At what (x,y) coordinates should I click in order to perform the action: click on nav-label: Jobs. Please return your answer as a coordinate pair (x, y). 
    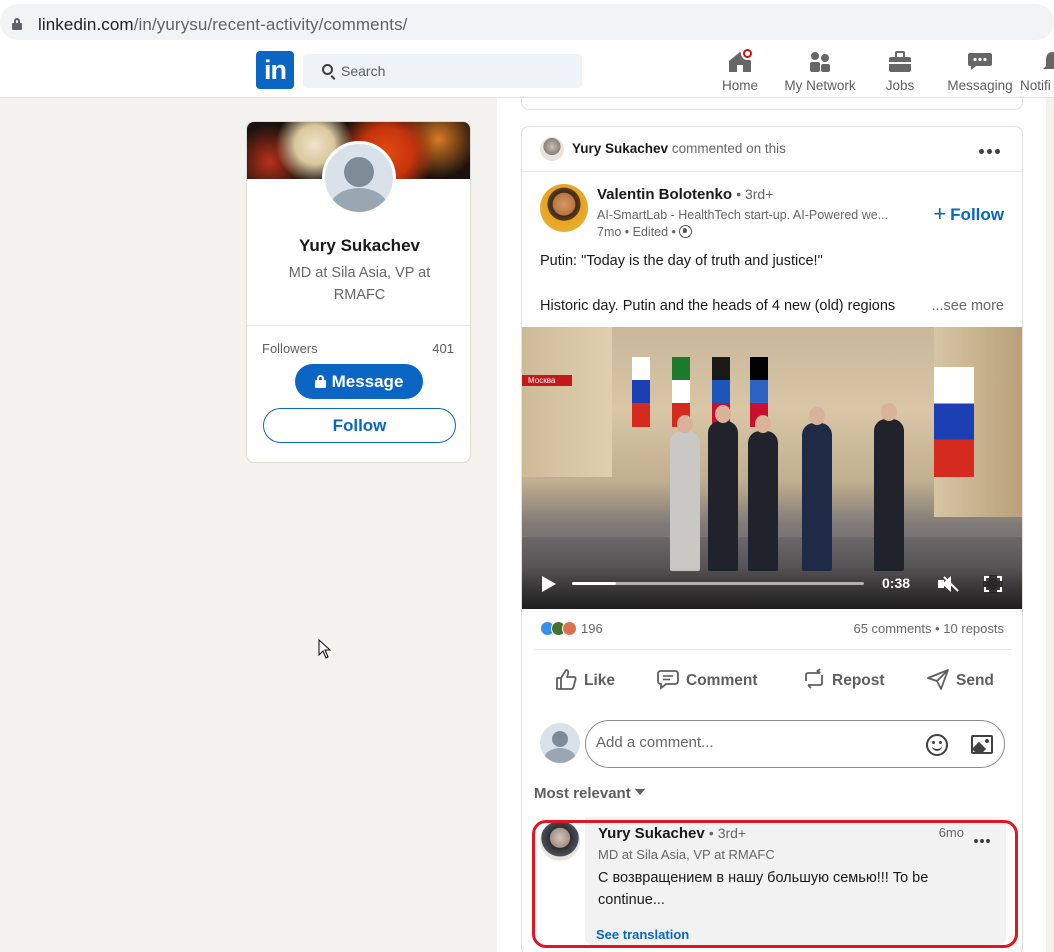
    Looking at the image, I should click on (900, 85).